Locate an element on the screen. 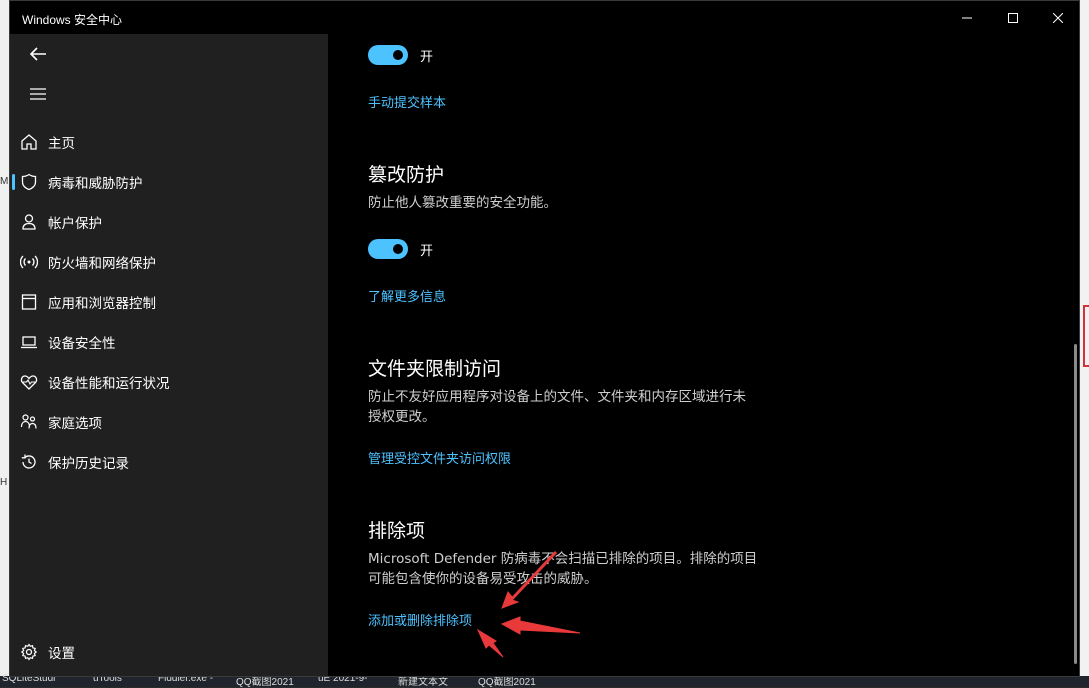 This screenshot has width=1089, height=688. menu-toggle-button is located at coordinates (38, 94).